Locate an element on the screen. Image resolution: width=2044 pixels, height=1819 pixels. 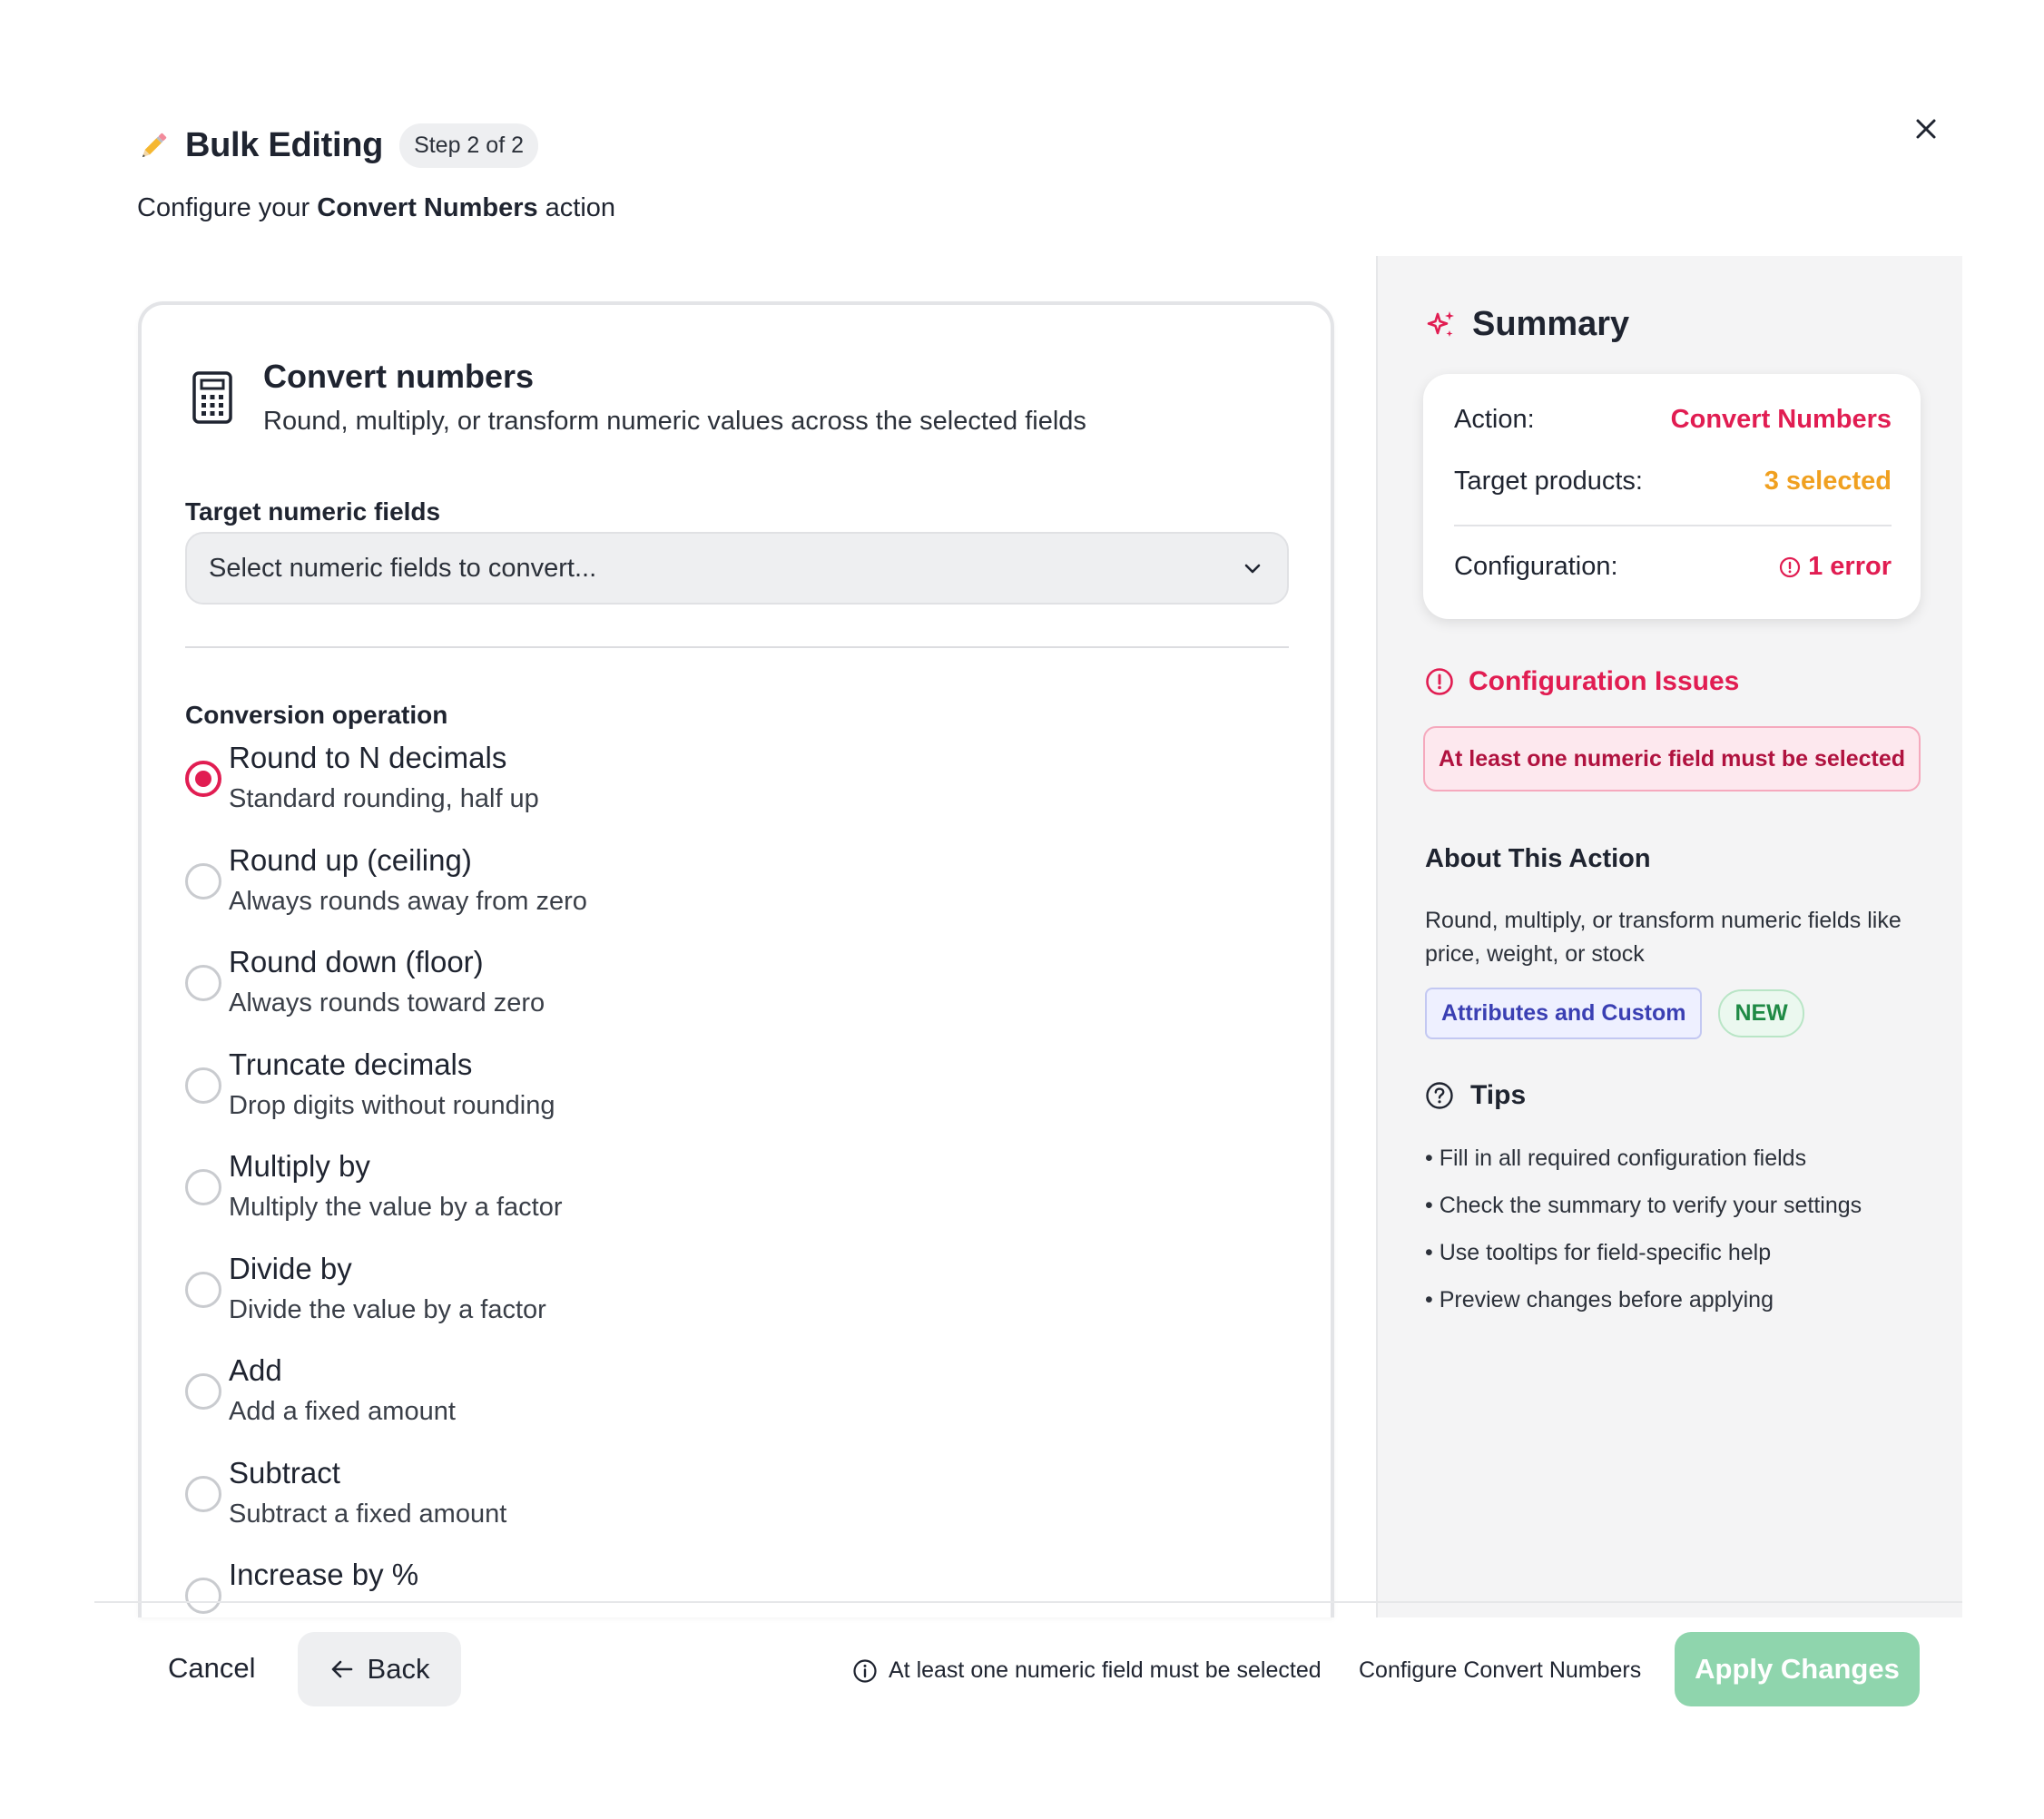
summary-action-key: Action: is located at coordinates (1494, 419).